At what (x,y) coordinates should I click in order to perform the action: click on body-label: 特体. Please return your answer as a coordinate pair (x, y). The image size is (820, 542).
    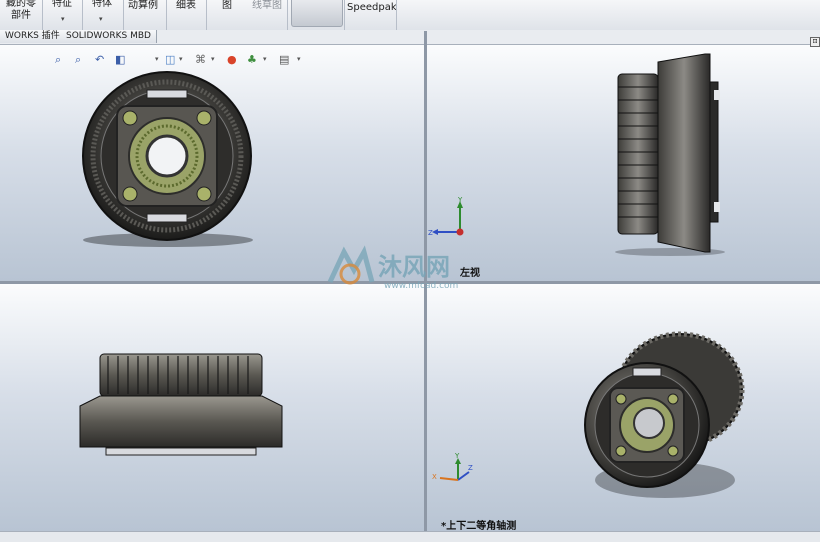
    Looking at the image, I should click on (102, 4).